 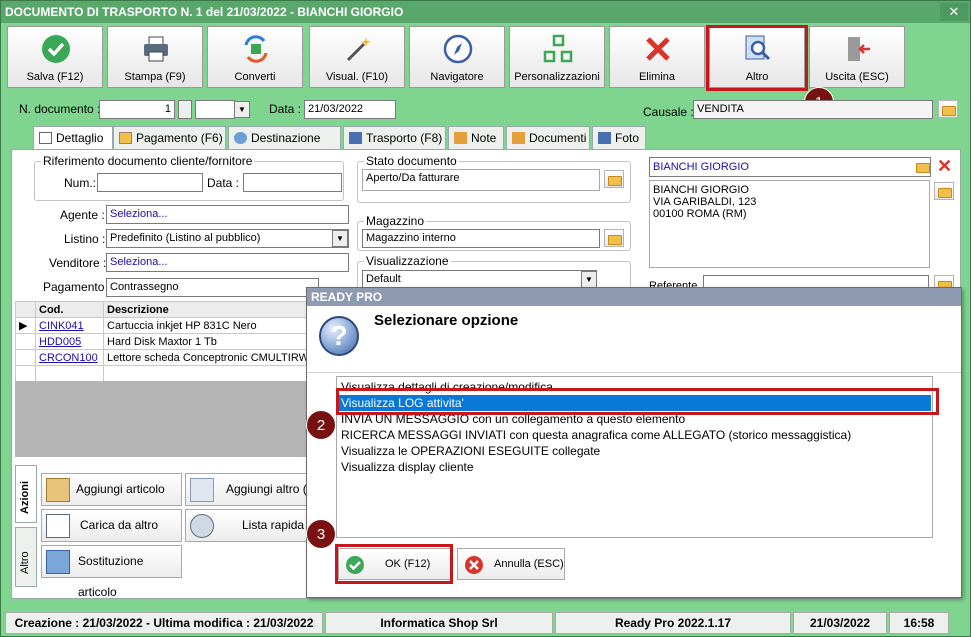 I want to click on exit-button: Uscita (ESC), so click(x=857, y=57).